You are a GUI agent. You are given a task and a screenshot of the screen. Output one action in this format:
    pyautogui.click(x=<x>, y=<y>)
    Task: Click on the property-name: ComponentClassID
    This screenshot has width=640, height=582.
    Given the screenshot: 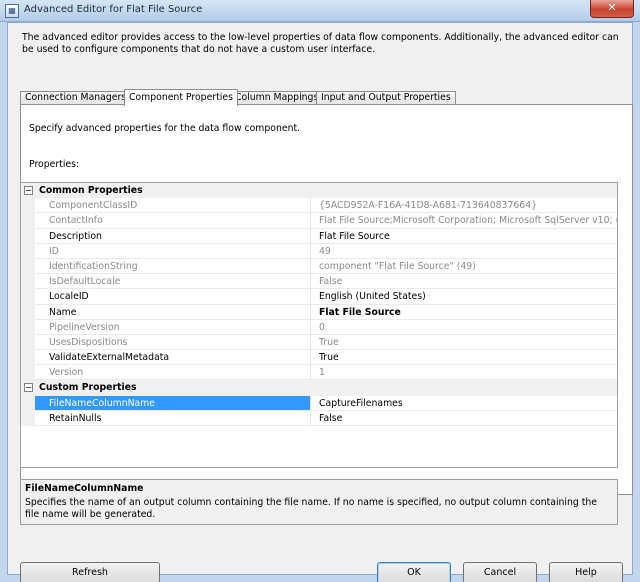 What is the action you would take?
    pyautogui.click(x=173, y=206)
    